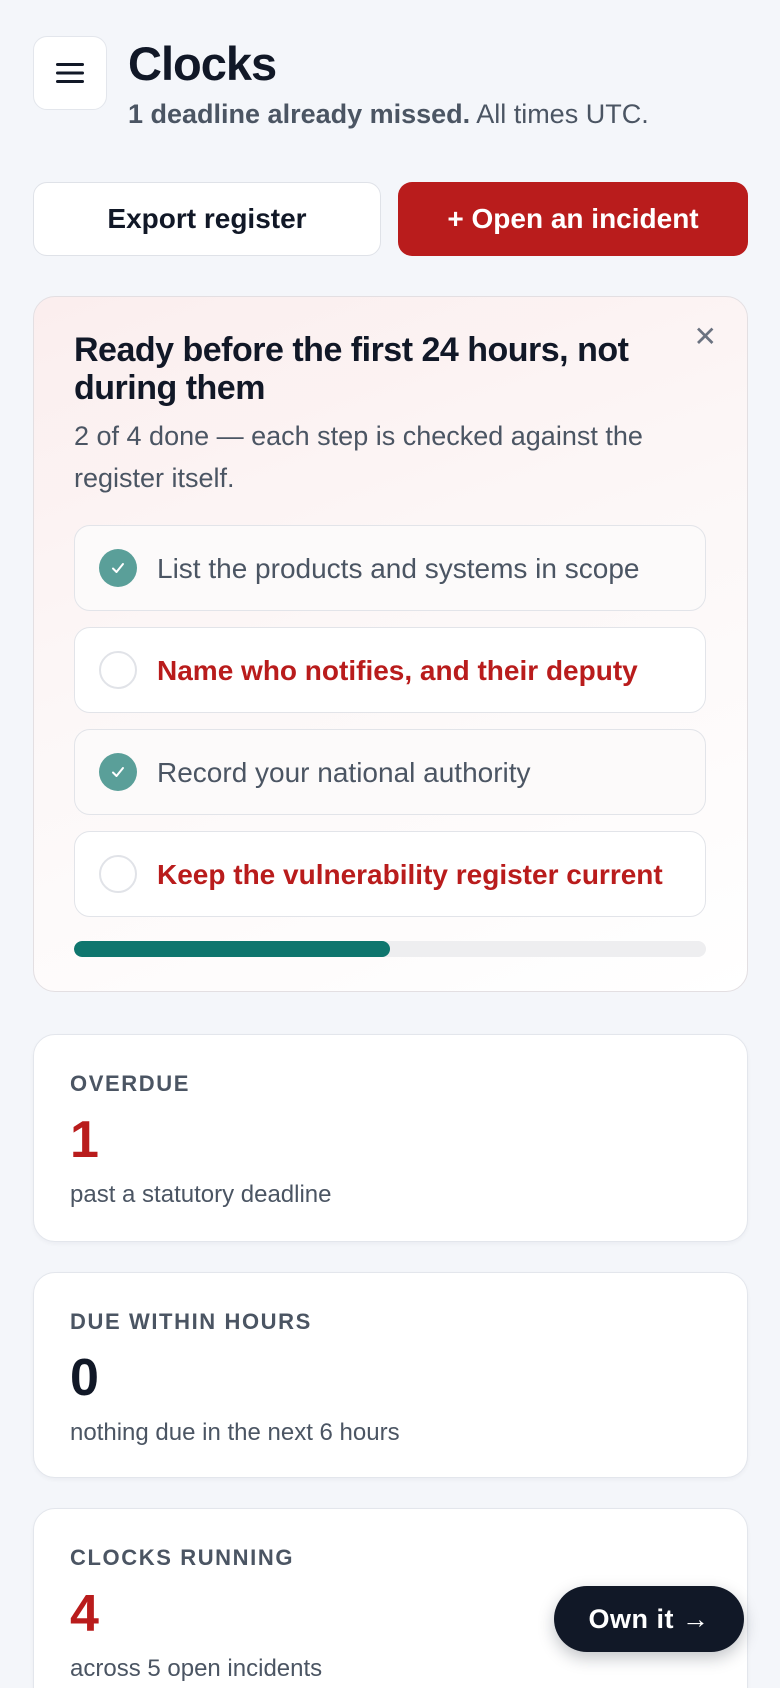  I want to click on step-label: Keep the vulnerability register current, so click(410, 874).